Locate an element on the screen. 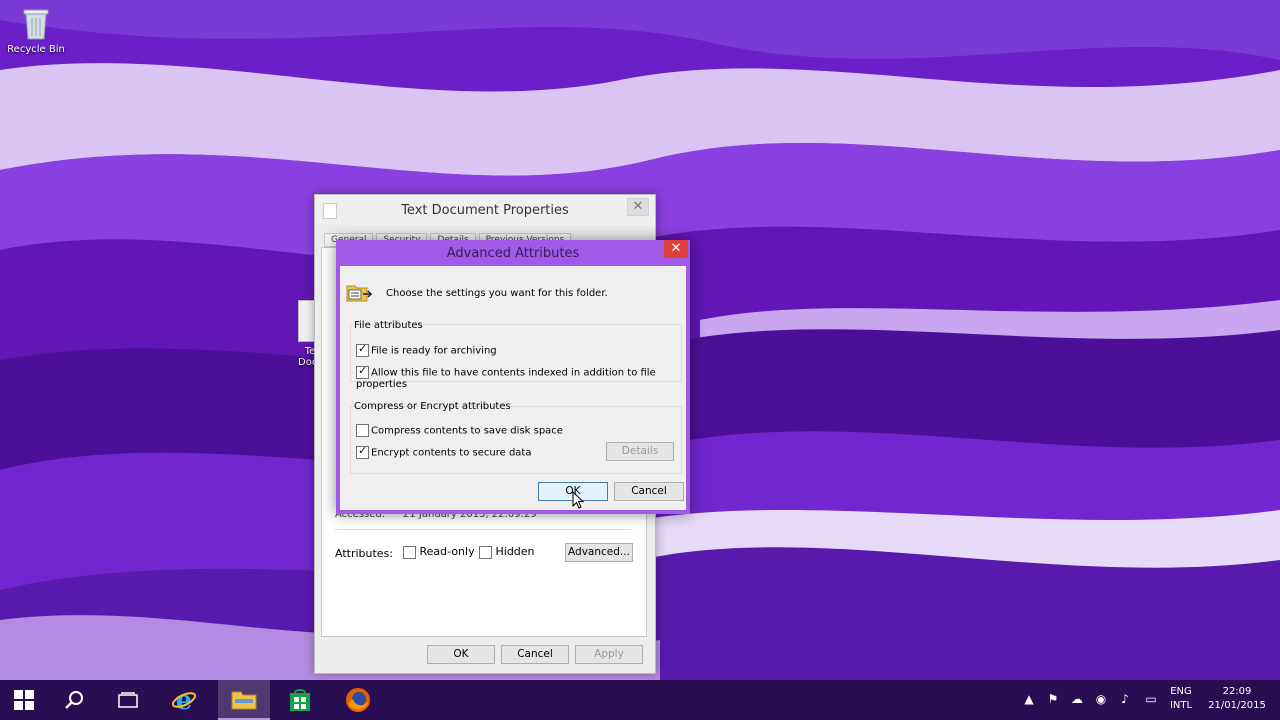  archive-checkbox is located at coordinates (362, 349).